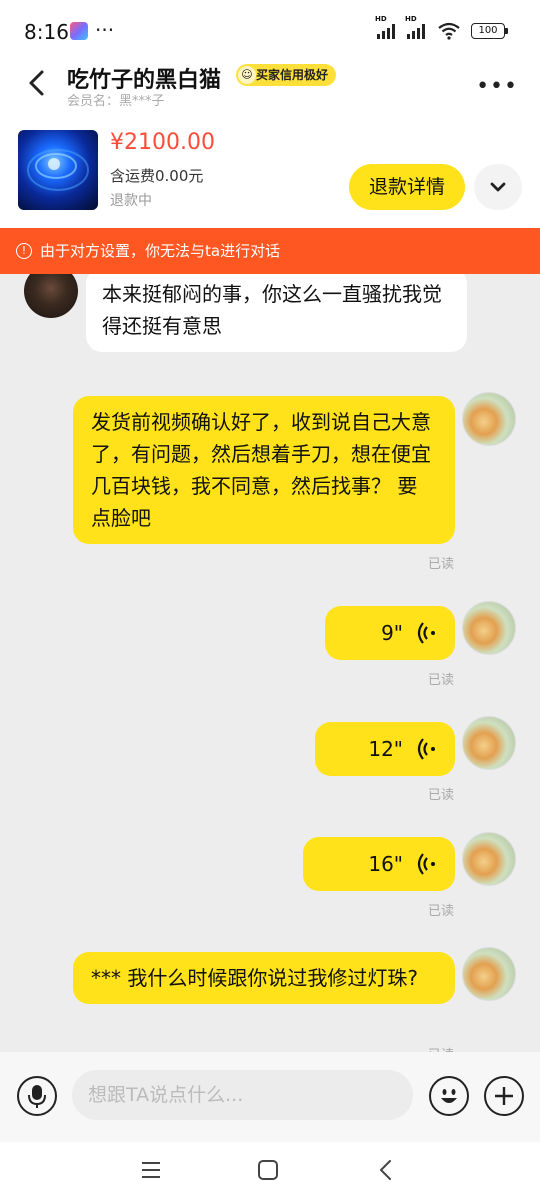 This screenshot has width=540, height=1200. I want to click on credit-badge: ☺ 买家信用极好, so click(286, 75).